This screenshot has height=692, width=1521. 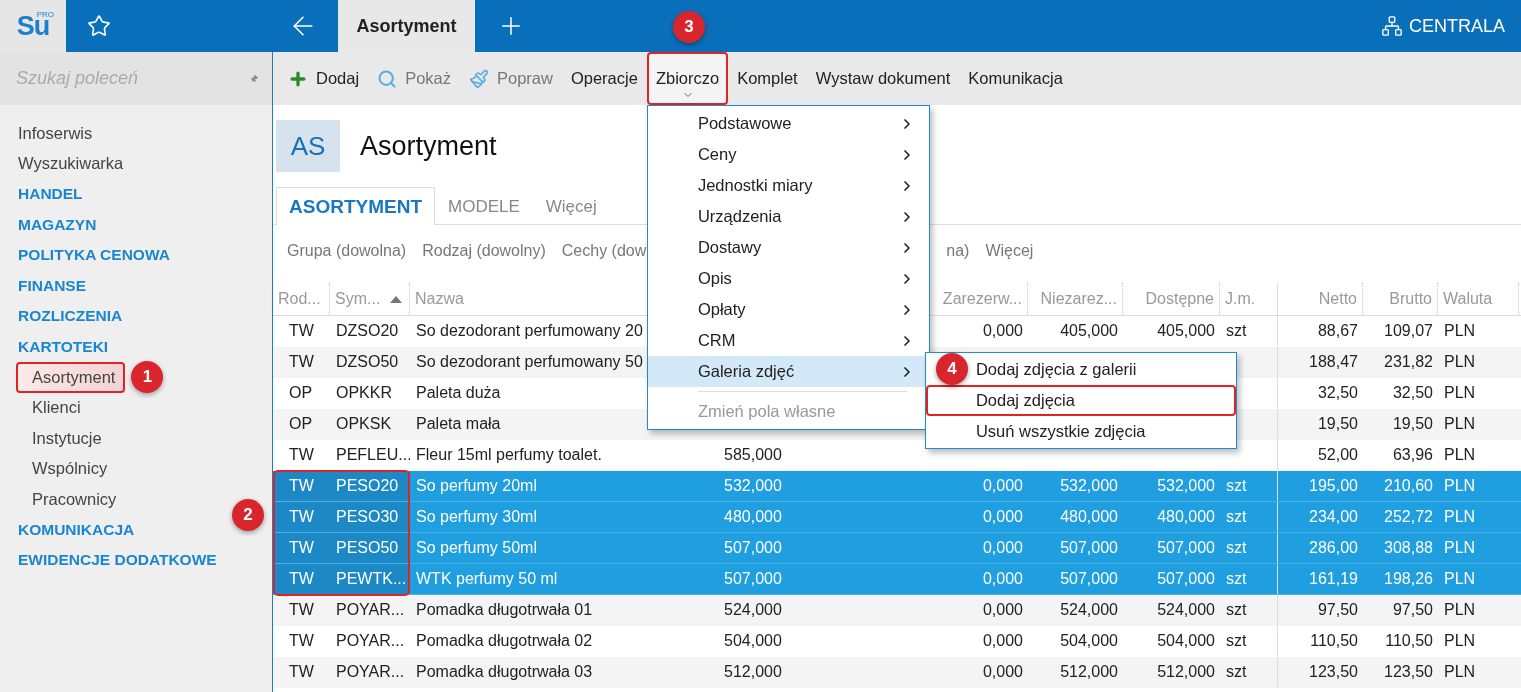 I want to click on table-cell: PESO50, so click(x=367, y=548).